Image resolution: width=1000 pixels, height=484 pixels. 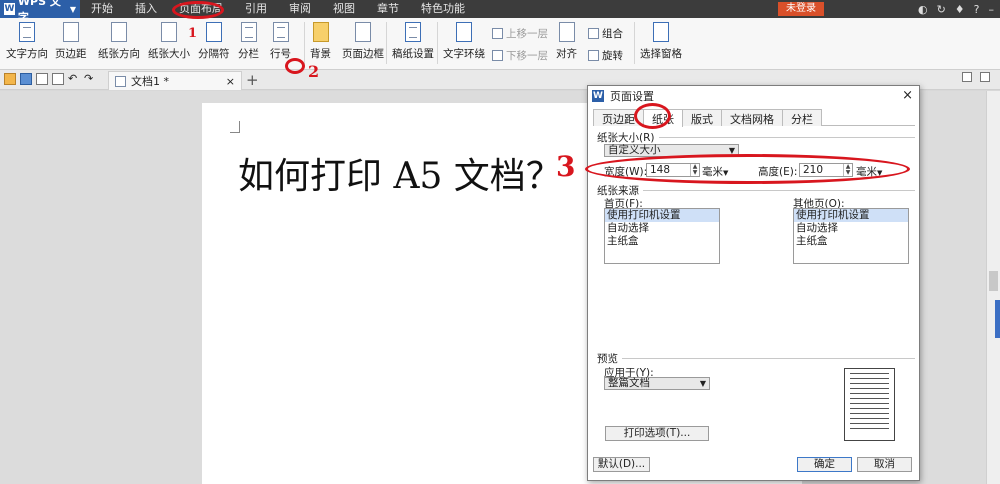 What do you see at coordinates (976, 77) in the screenshot?
I see `right-tools` at bounding box center [976, 77].